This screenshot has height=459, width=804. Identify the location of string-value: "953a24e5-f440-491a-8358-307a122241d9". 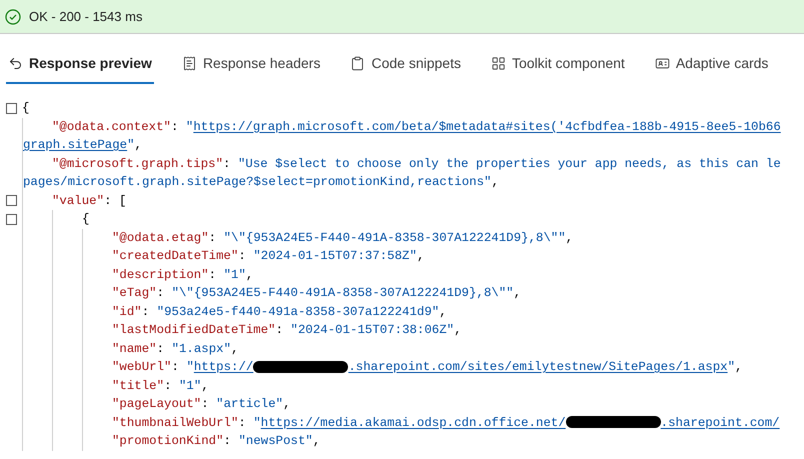
(298, 311).